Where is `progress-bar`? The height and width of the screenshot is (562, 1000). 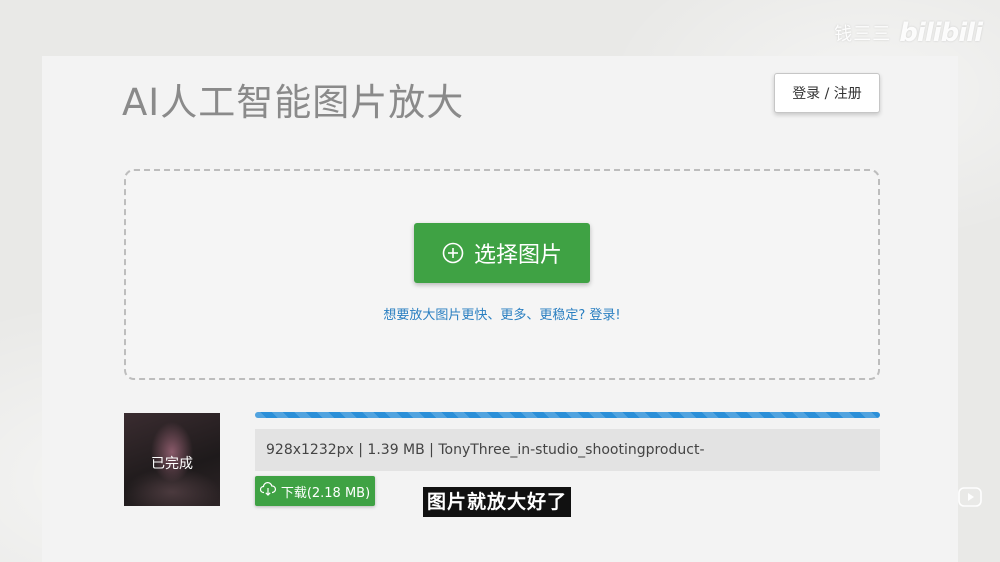 progress-bar is located at coordinates (567, 415).